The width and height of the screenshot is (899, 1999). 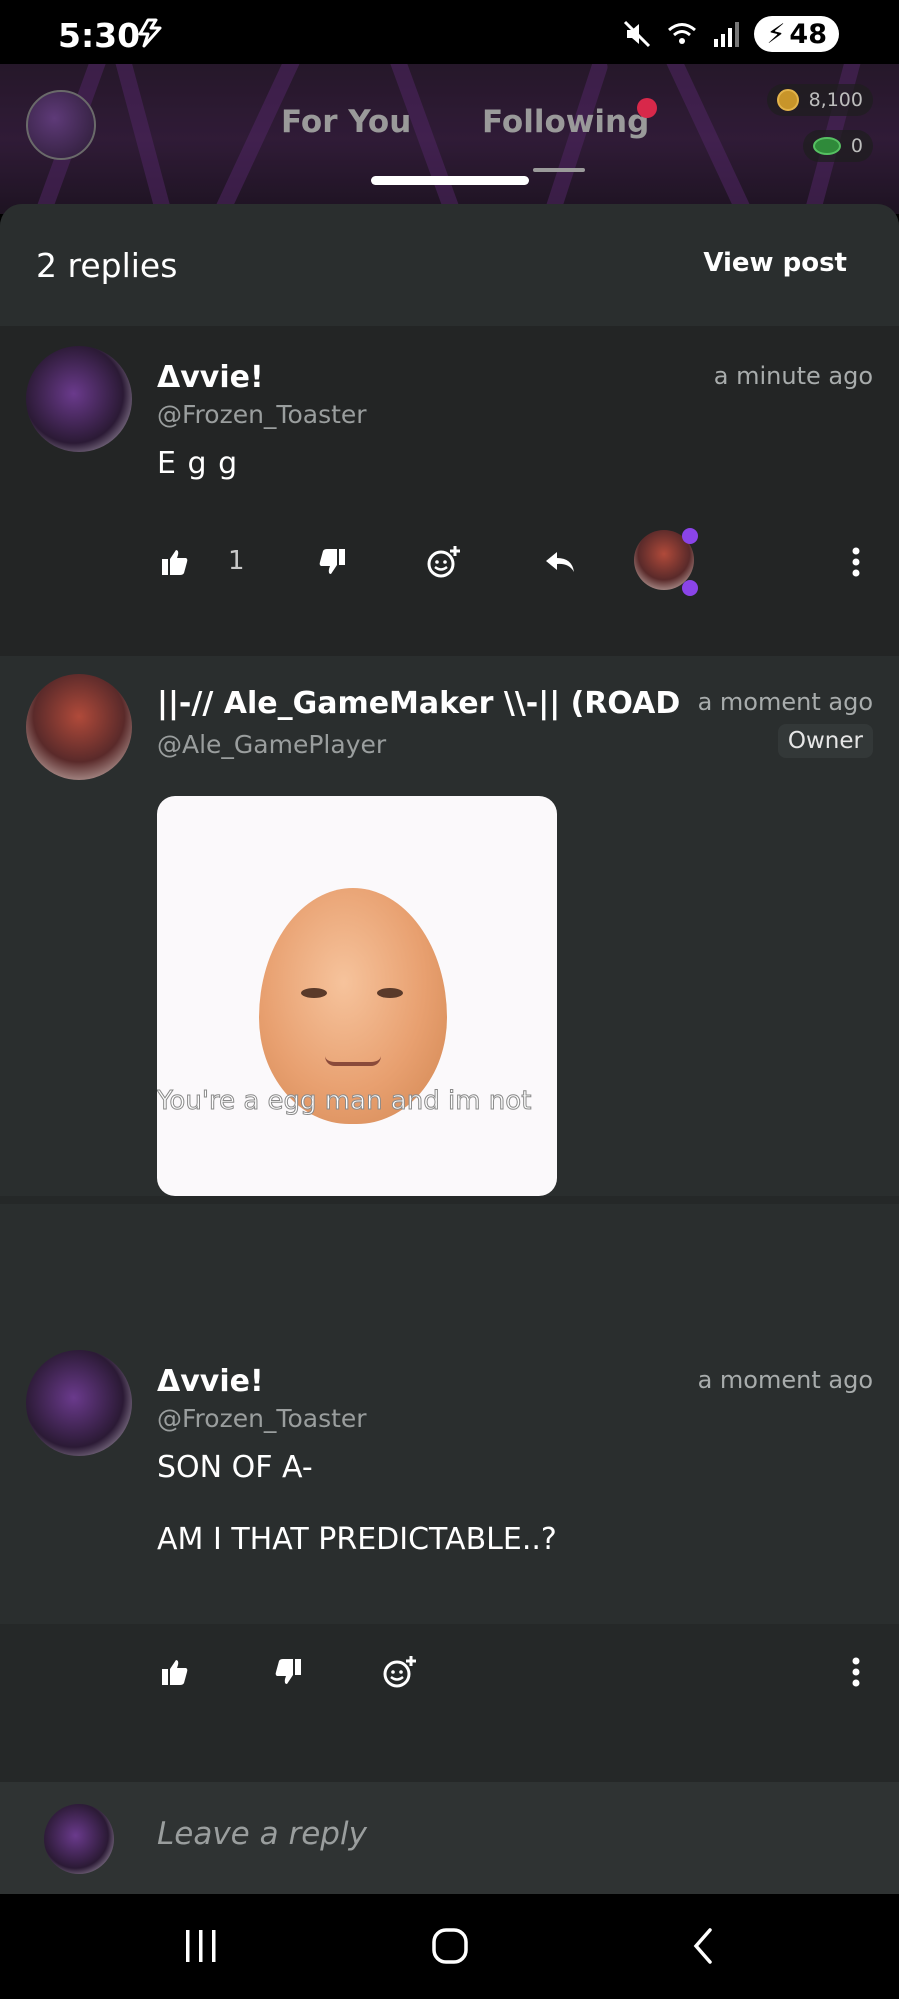 What do you see at coordinates (353, 1061) in the screenshot?
I see `mouth` at bounding box center [353, 1061].